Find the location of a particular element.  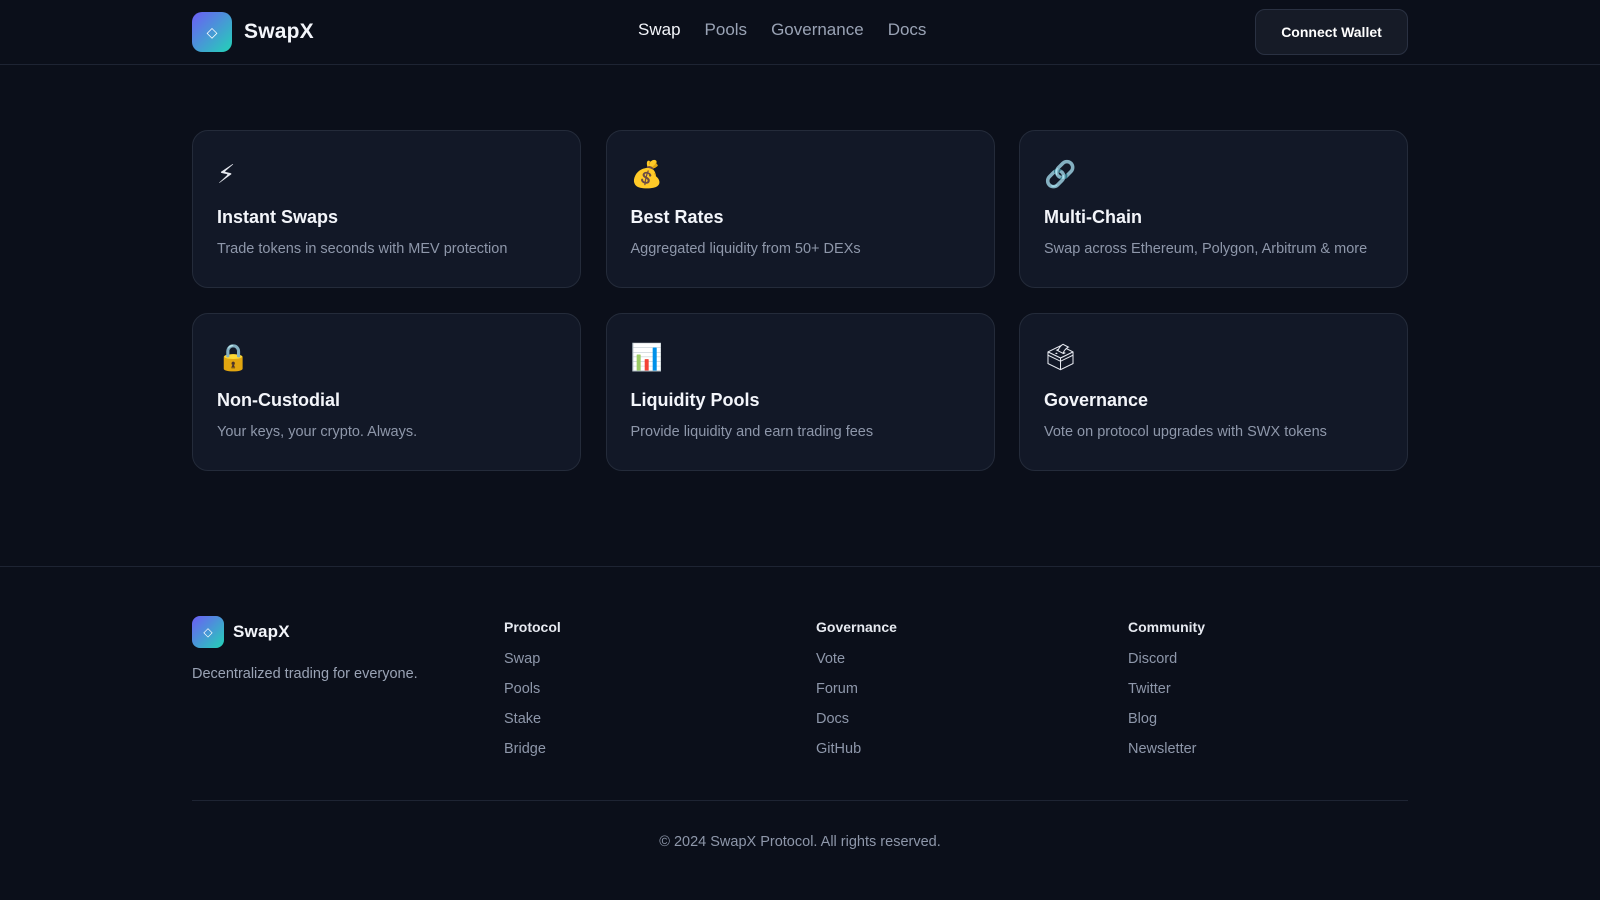

main-nav: Swap Pools Governance Docs is located at coordinates (782, 30).